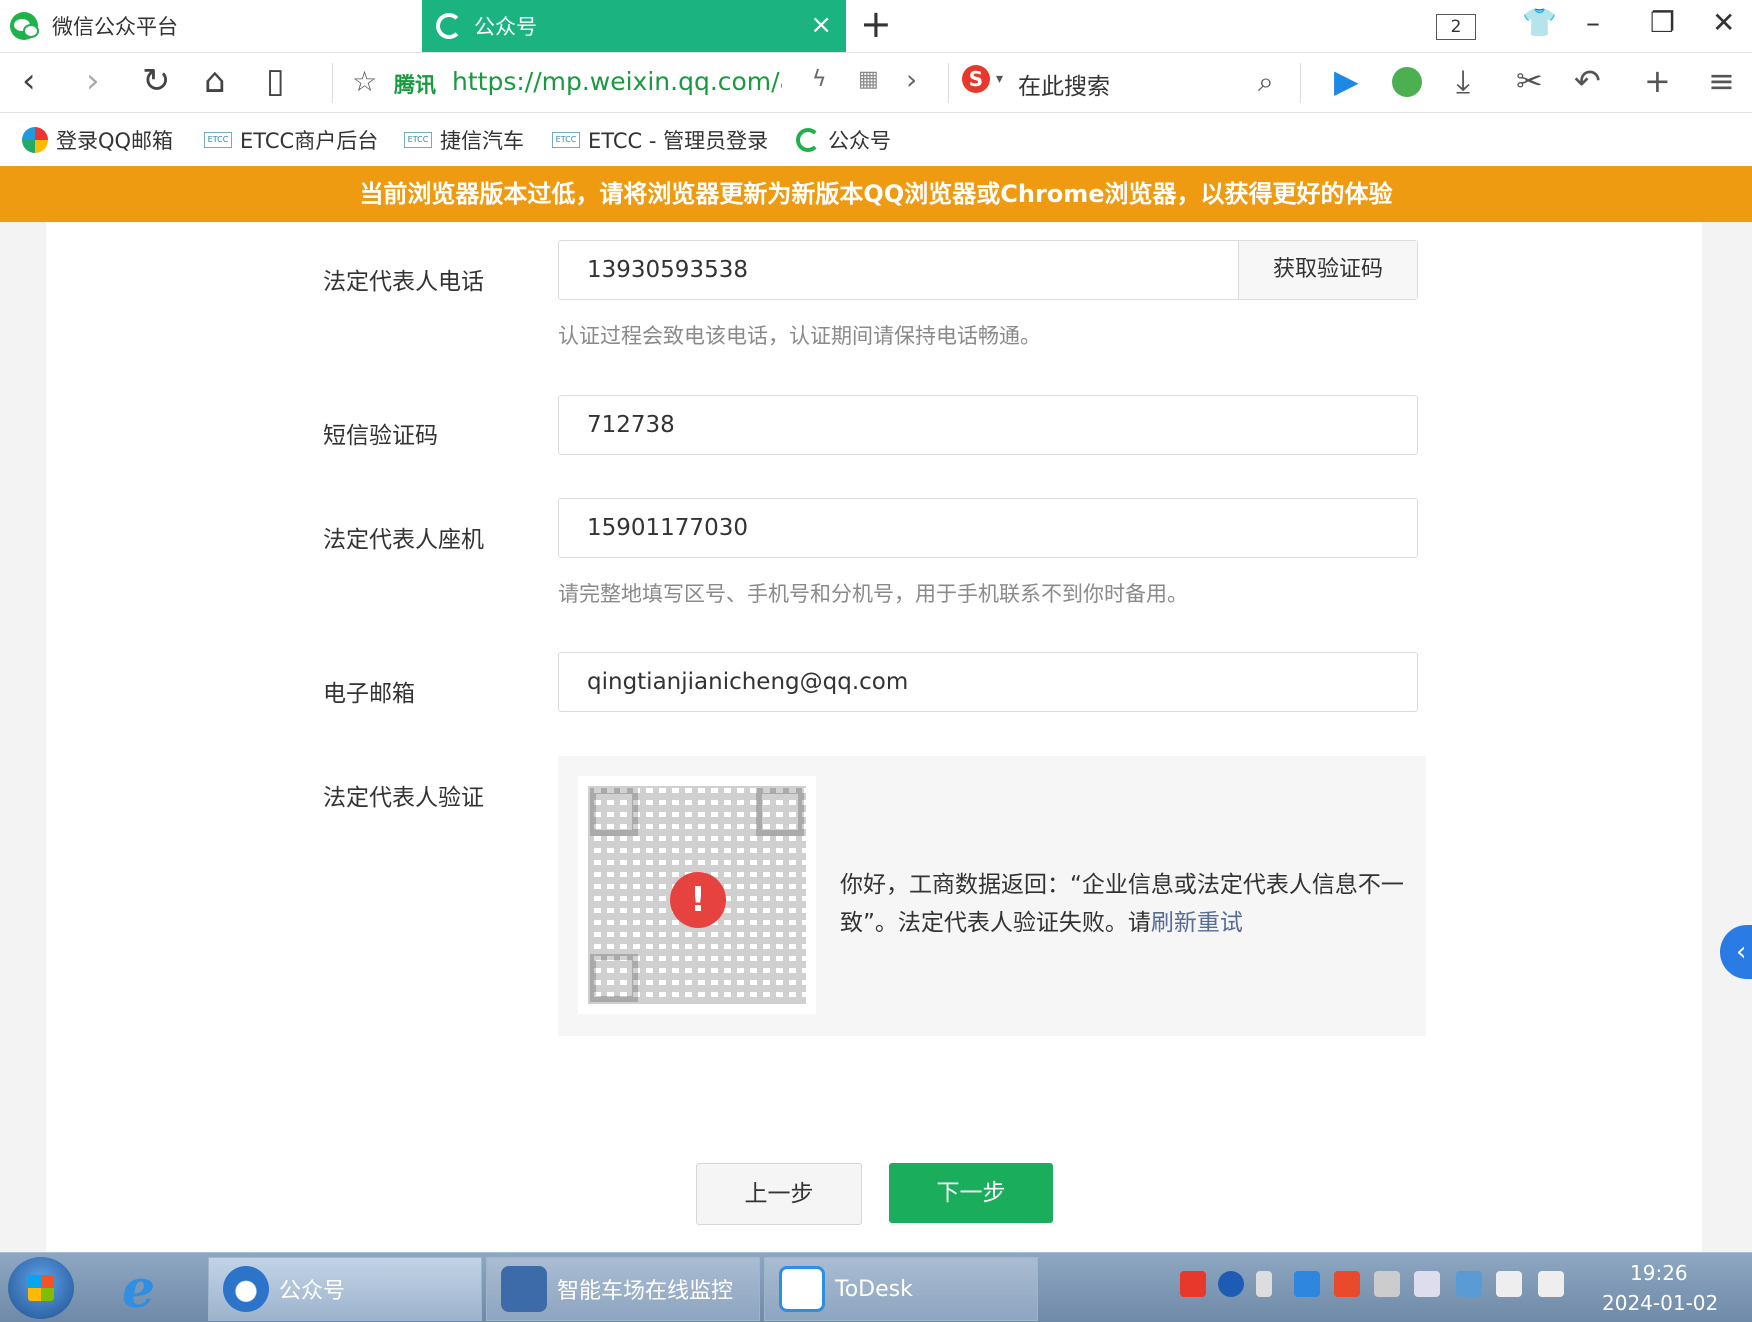 This screenshot has width=1752, height=1322. Describe the element at coordinates (911, 79) in the screenshot. I see `go-icon: ›` at that location.